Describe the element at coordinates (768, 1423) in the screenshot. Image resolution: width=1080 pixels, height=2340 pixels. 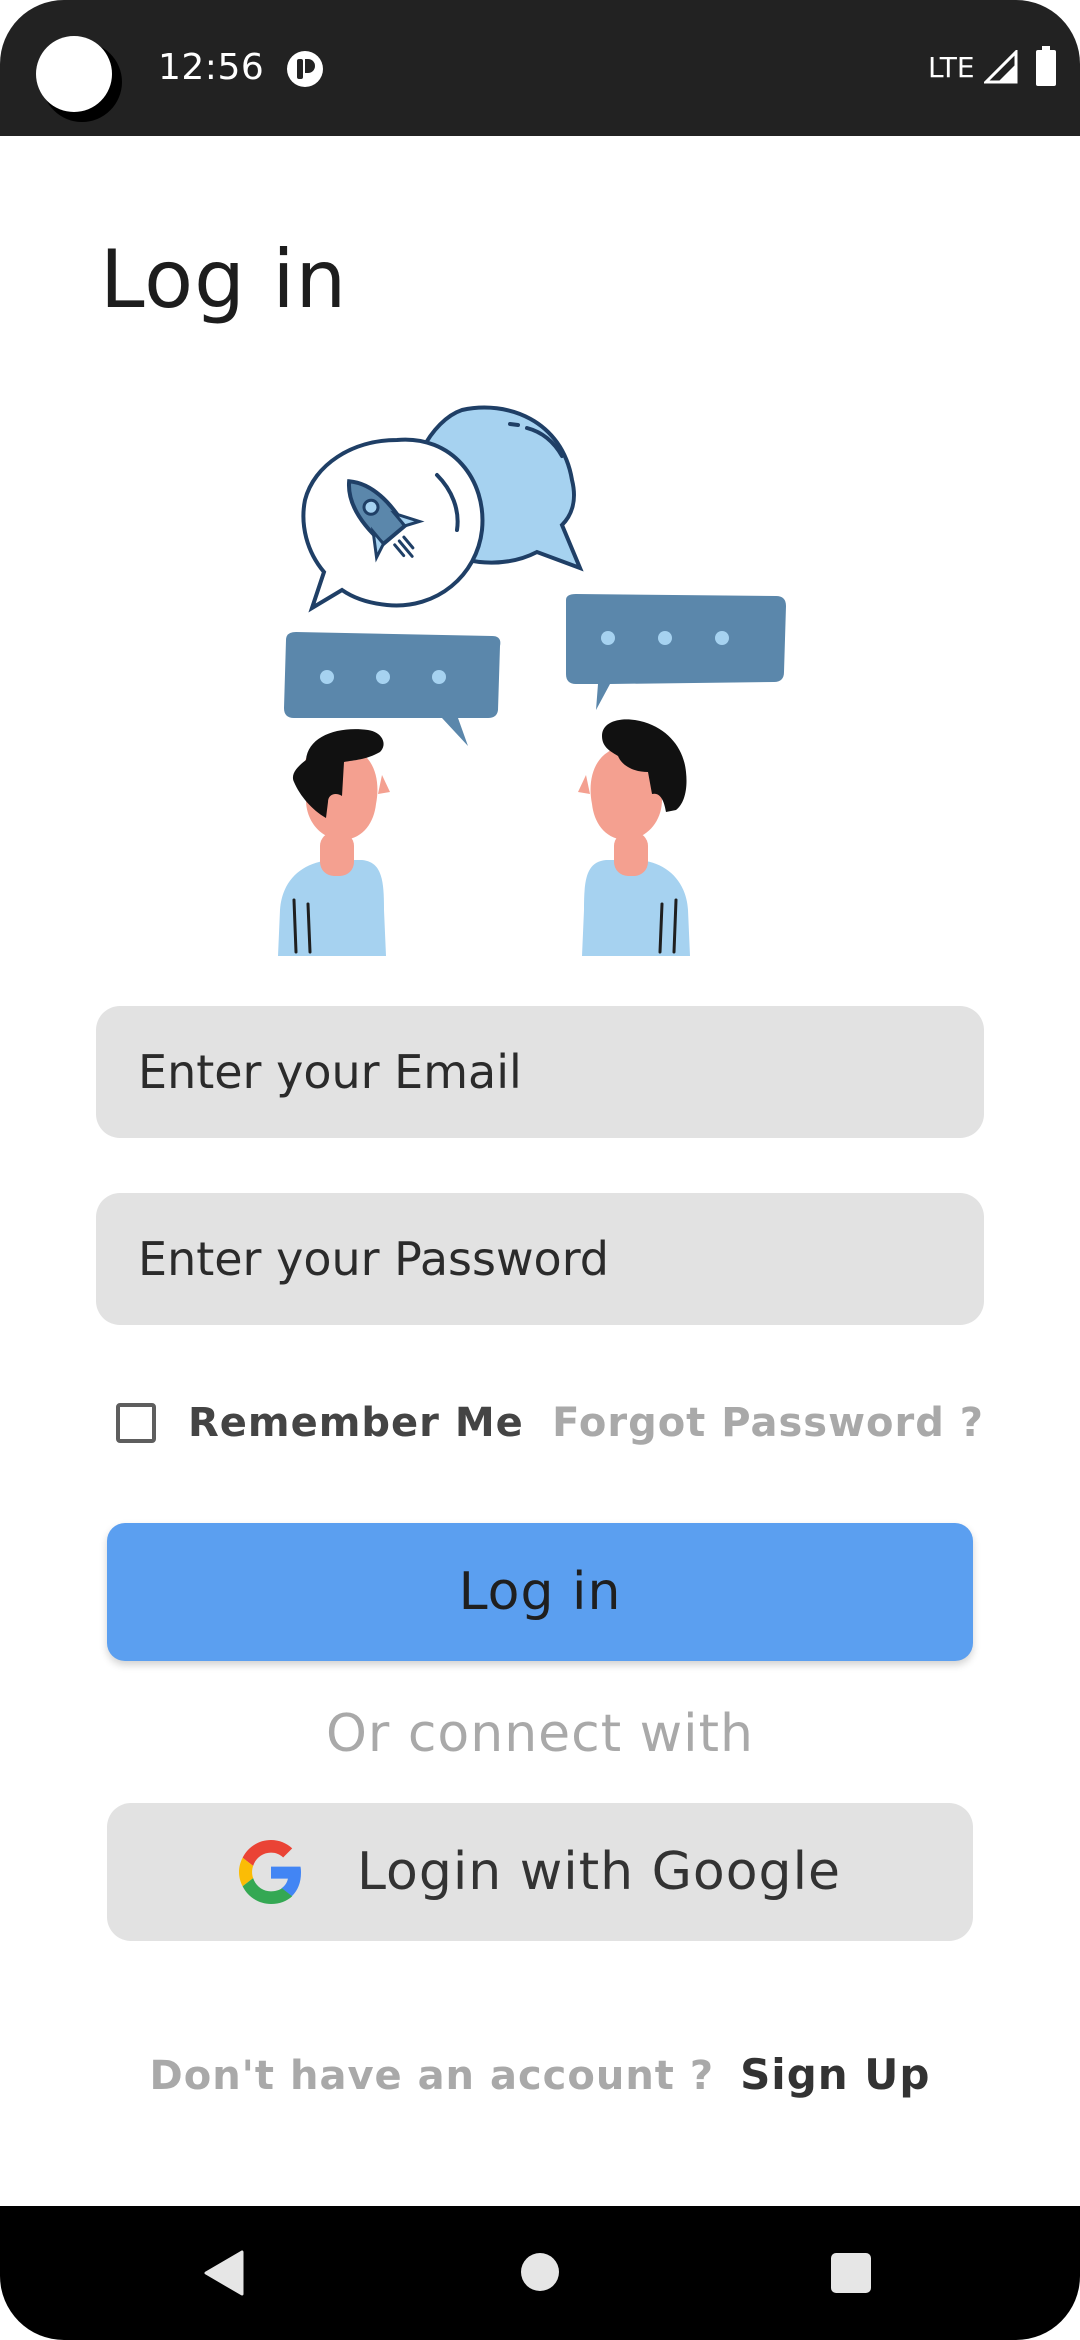
I see `forgot-password-link: Forgot Password ?` at that location.